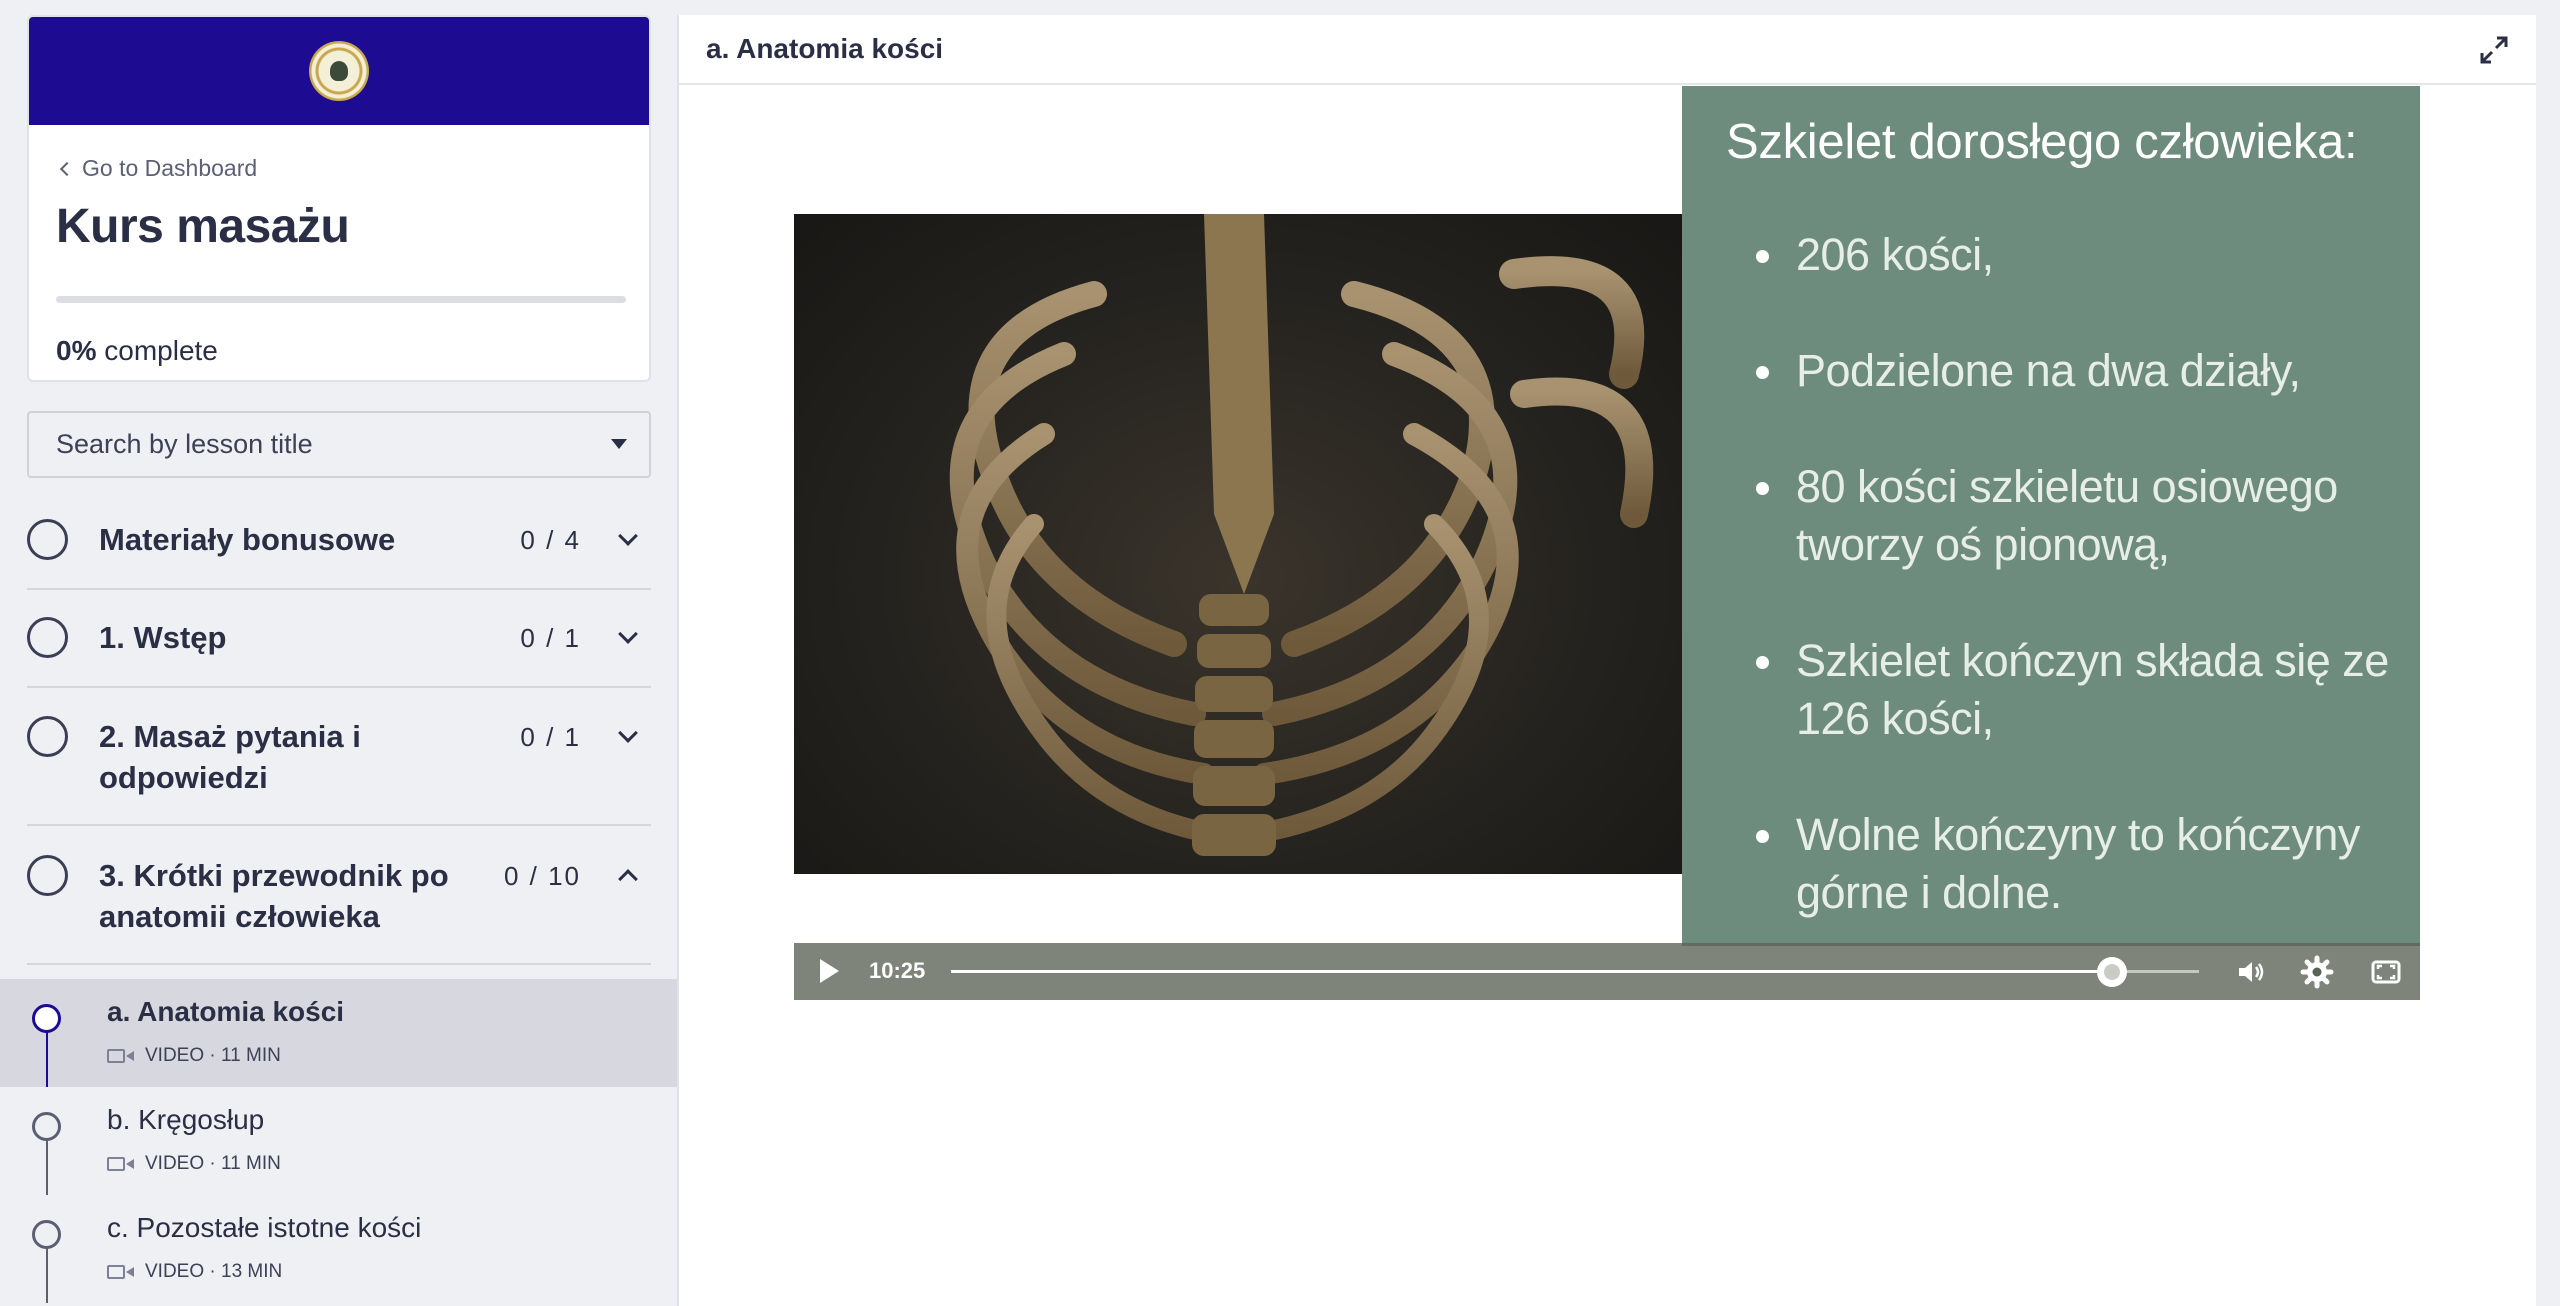 This screenshot has height=1306, width=2560. I want to click on lesson-header: a. Anatomia kości, so click(1607, 50).